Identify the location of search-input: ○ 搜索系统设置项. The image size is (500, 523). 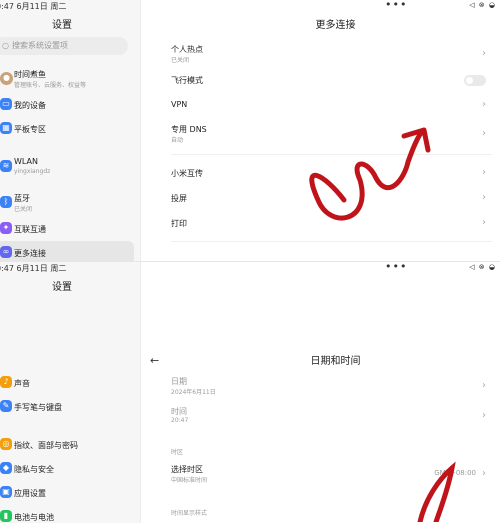
(64, 46).